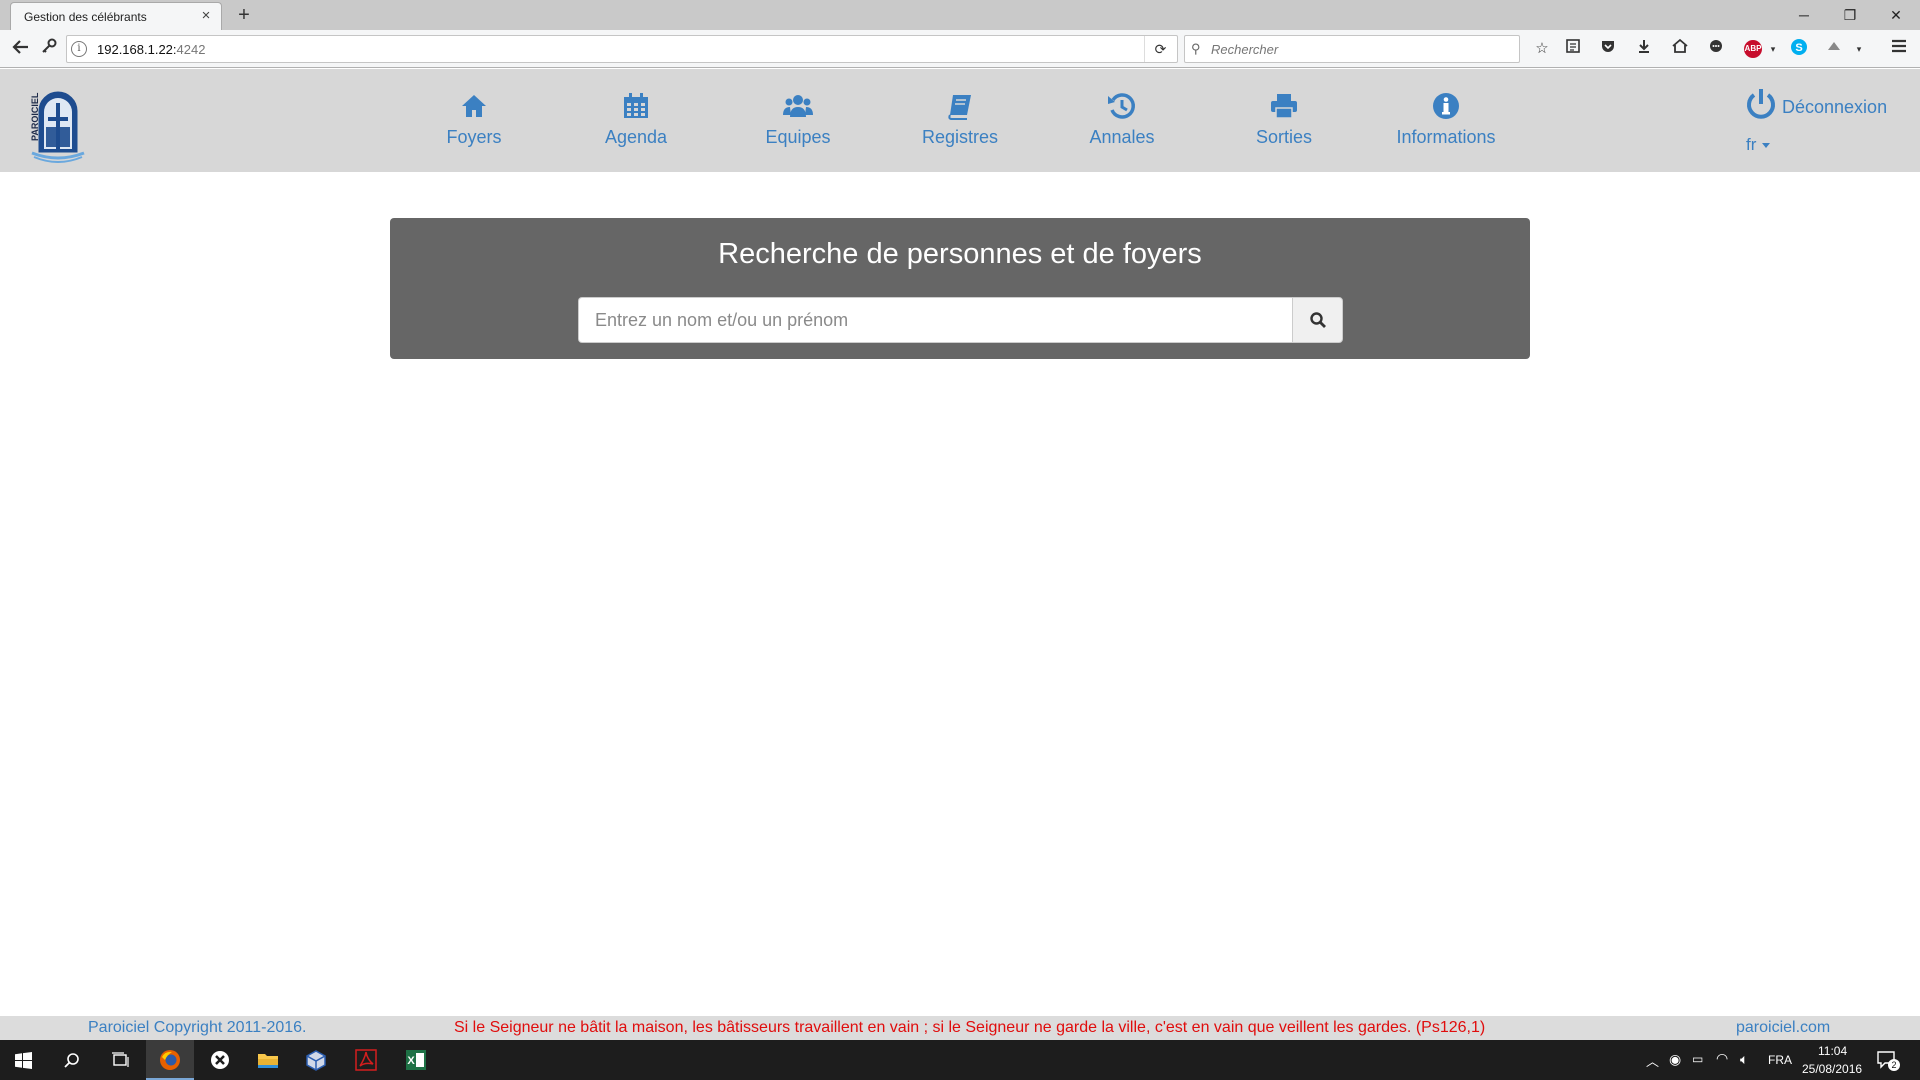  I want to click on svg-text: S, so click(1798, 48).